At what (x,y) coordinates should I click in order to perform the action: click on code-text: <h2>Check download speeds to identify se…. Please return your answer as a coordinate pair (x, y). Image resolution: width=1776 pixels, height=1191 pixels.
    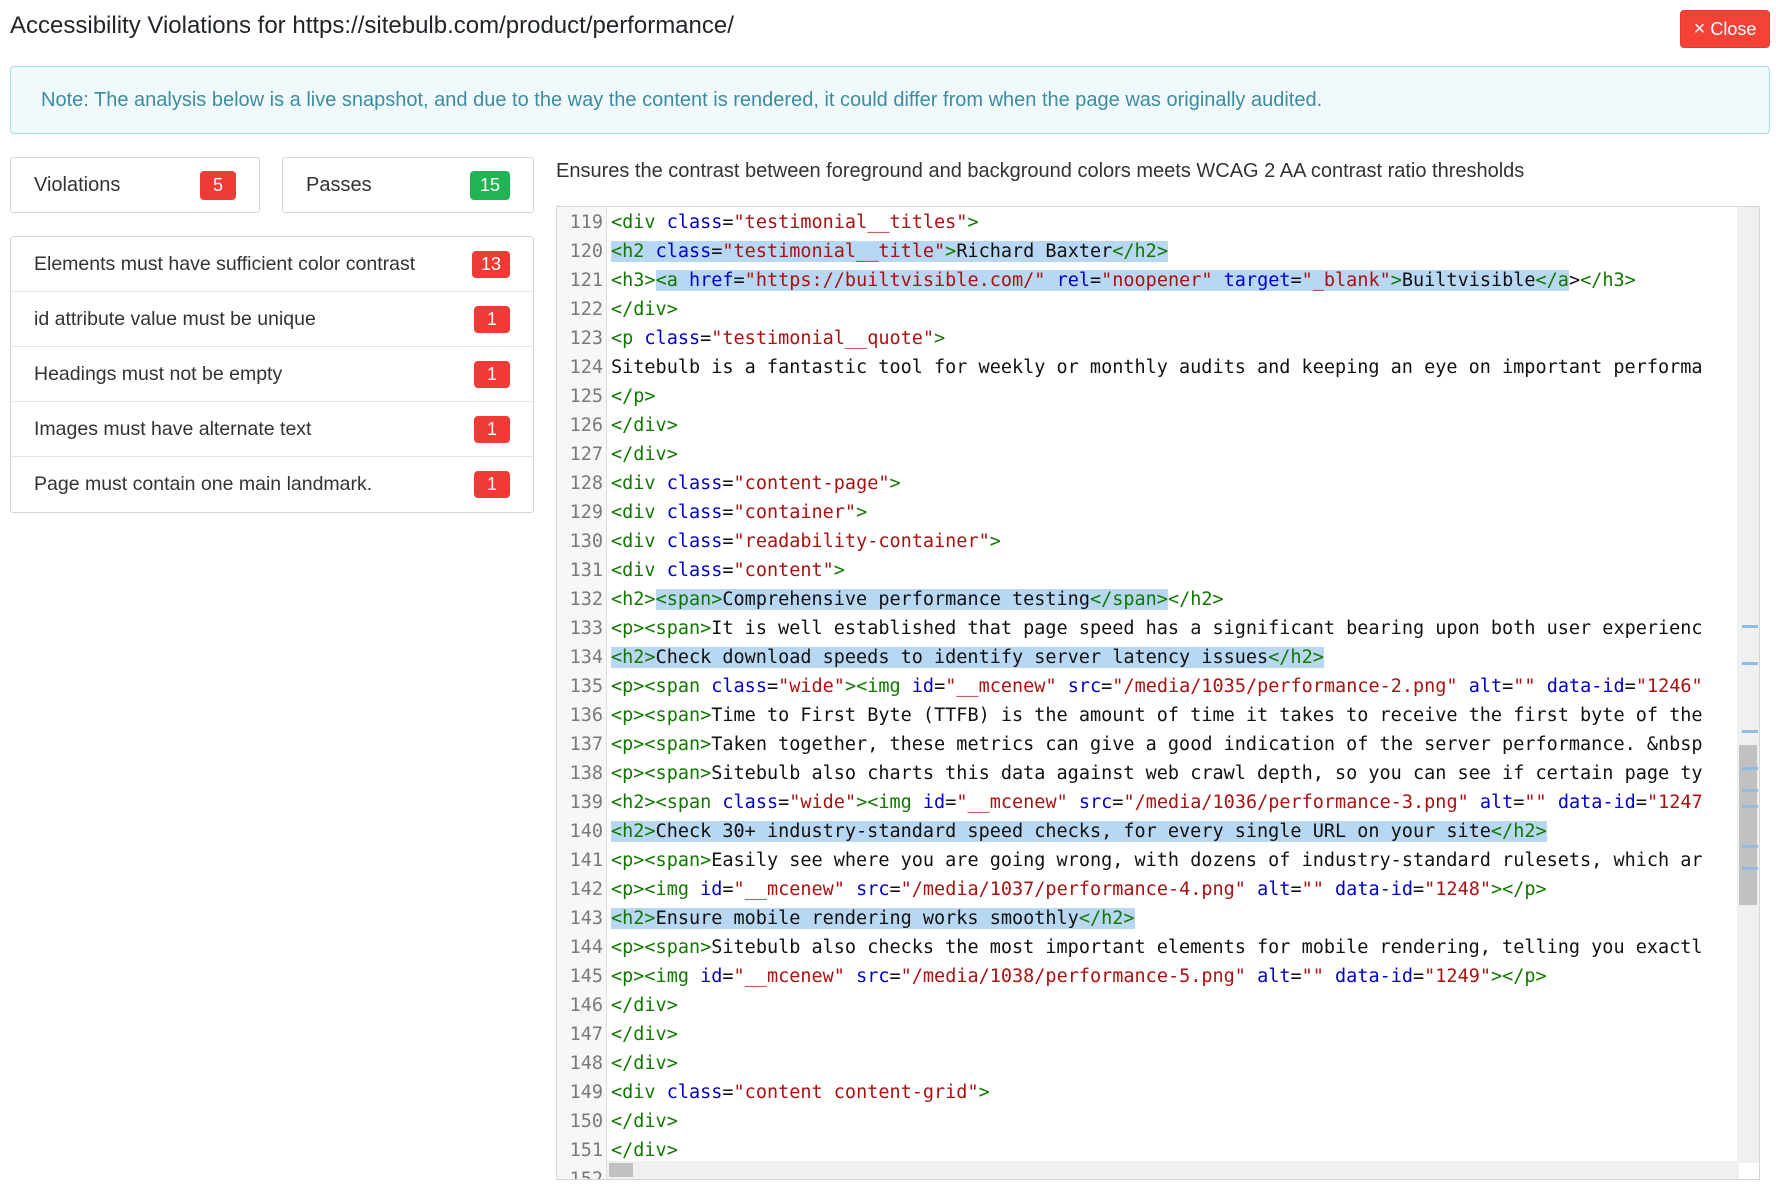
    Looking at the image, I should click on (967, 657).